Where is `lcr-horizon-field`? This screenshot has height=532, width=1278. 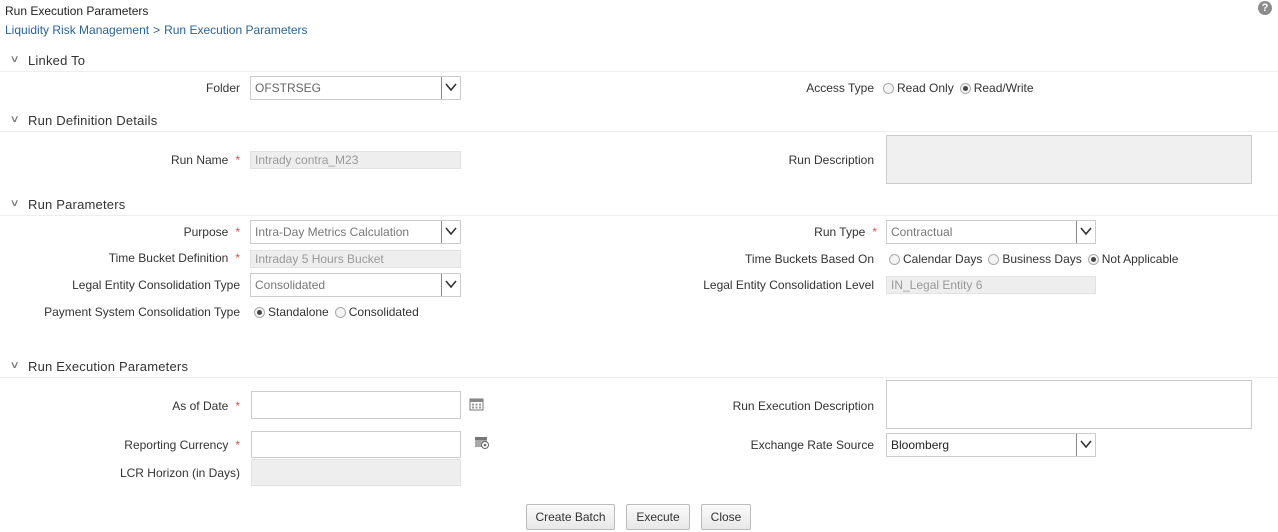
lcr-horizon-field is located at coordinates (356, 472).